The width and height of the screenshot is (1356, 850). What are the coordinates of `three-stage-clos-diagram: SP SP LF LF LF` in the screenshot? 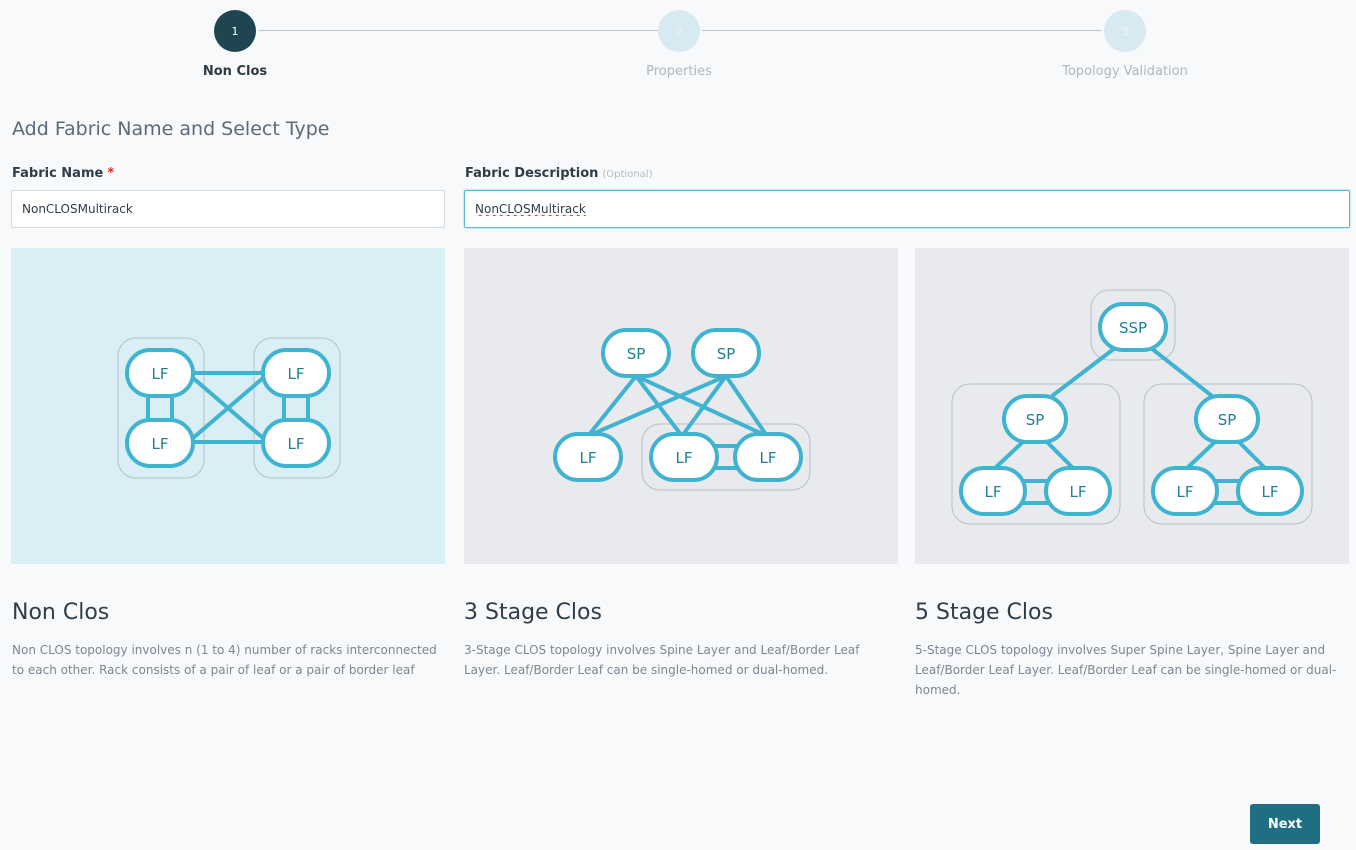 It's located at (682, 409).